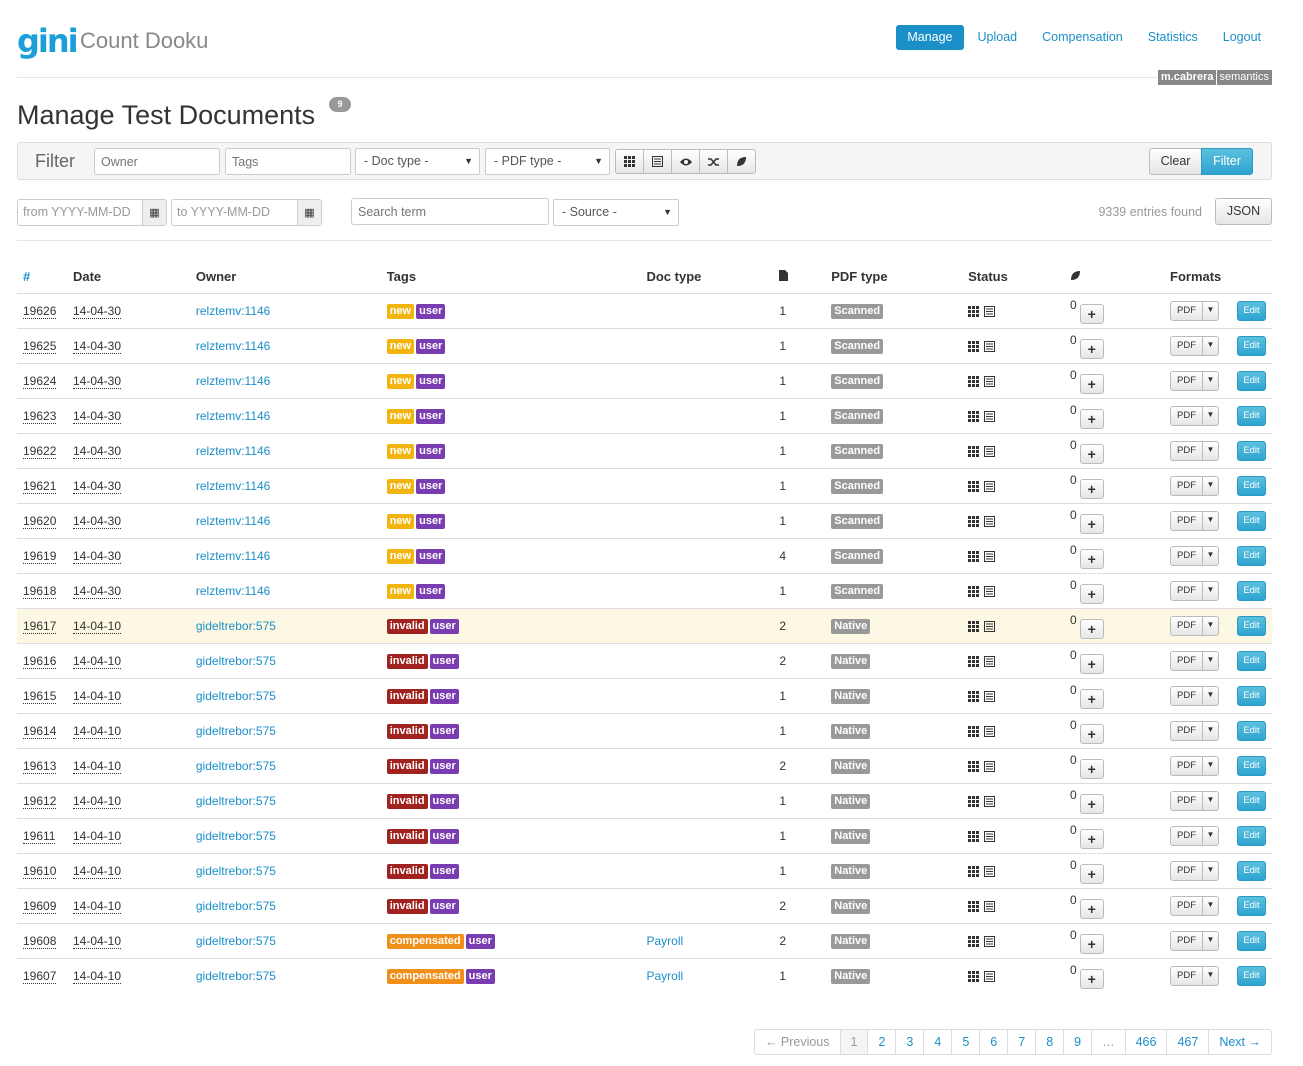 The image size is (1303, 1066). I want to click on header-doctype: Doc type, so click(707, 277).